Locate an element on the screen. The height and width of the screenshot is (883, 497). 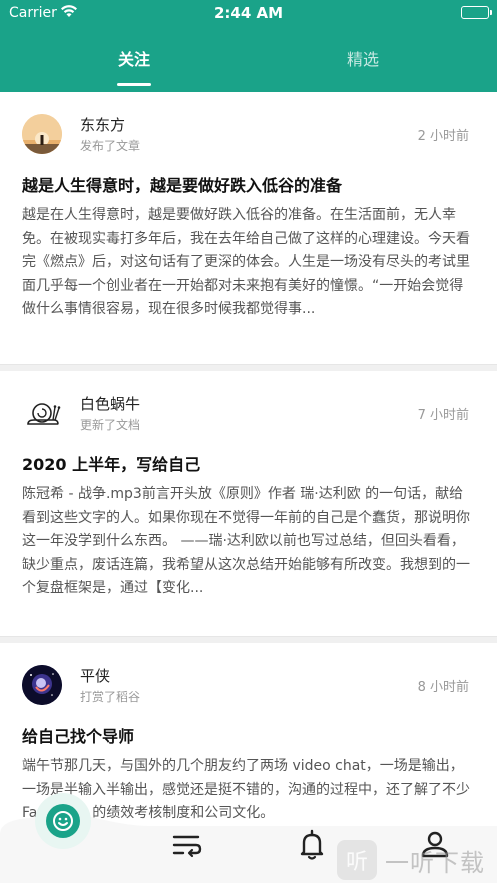
post-title: 越是人生得意时，越是要做好跌入低谷的准备 is located at coordinates (182, 184).